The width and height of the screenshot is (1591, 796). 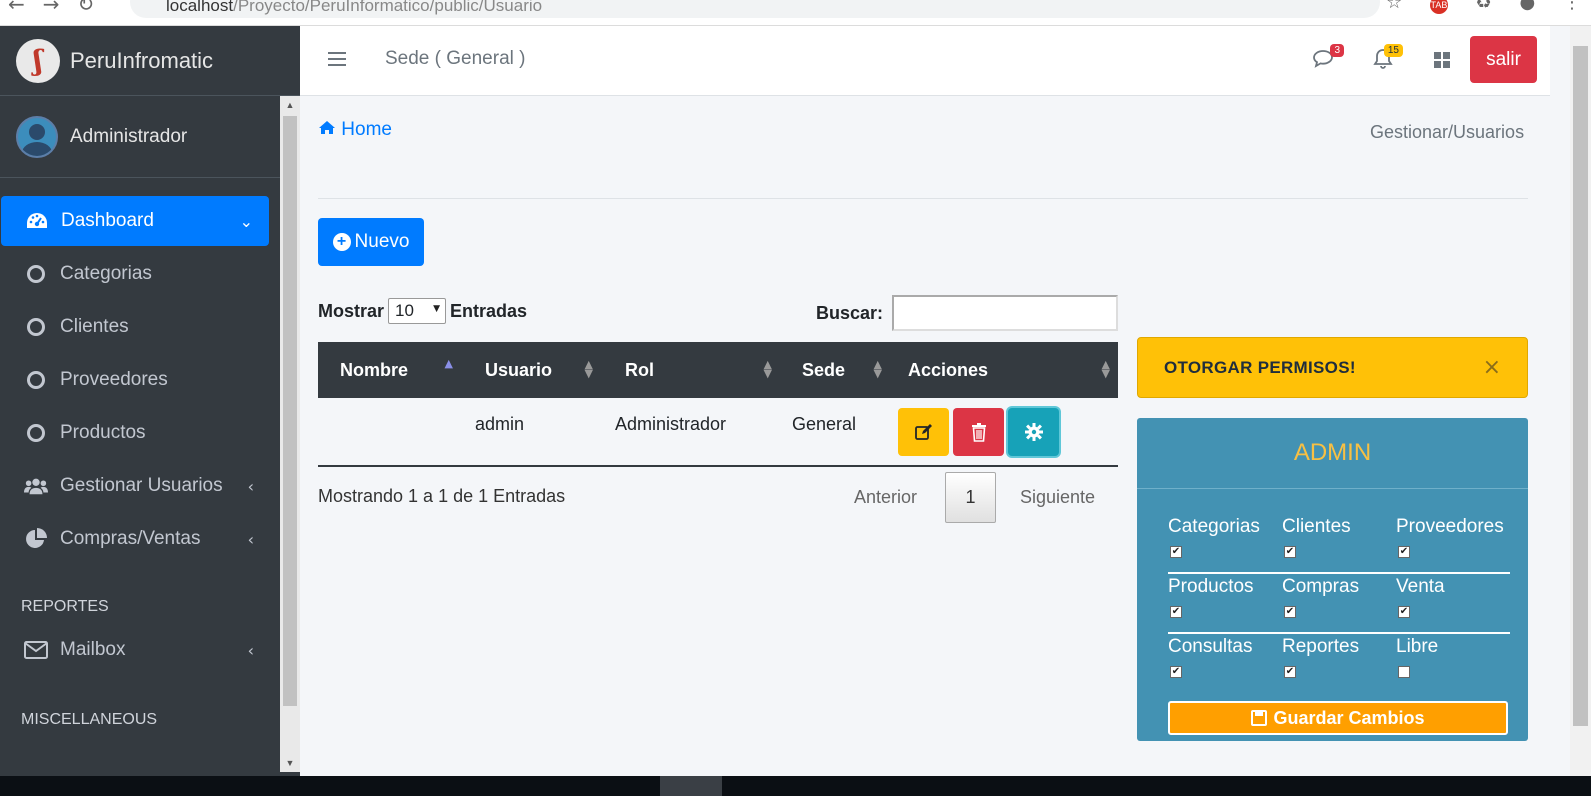 I want to click on edit-button, so click(x=923, y=432).